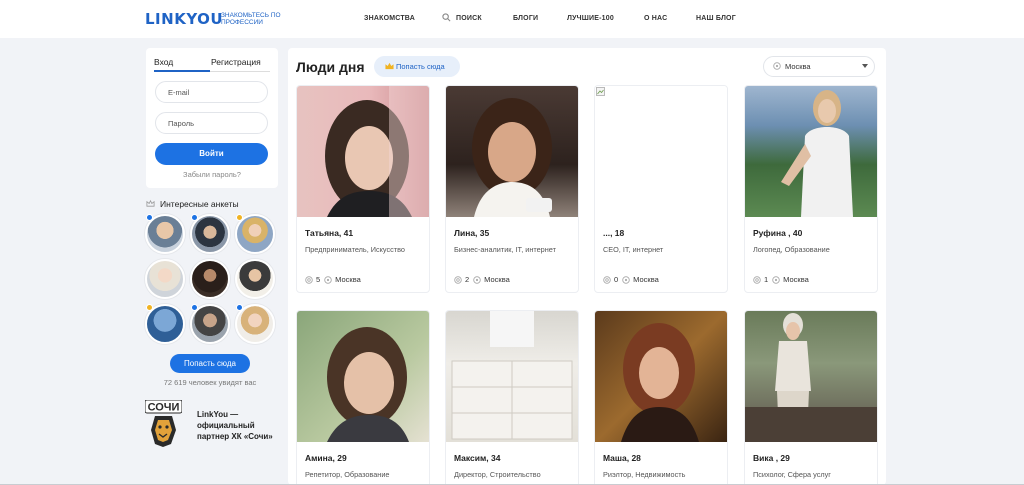 The image size is (1024, 485). Describe the element at coordinates (330, 67) in the screenshot. I see `page-title: Люди дня` at that location.